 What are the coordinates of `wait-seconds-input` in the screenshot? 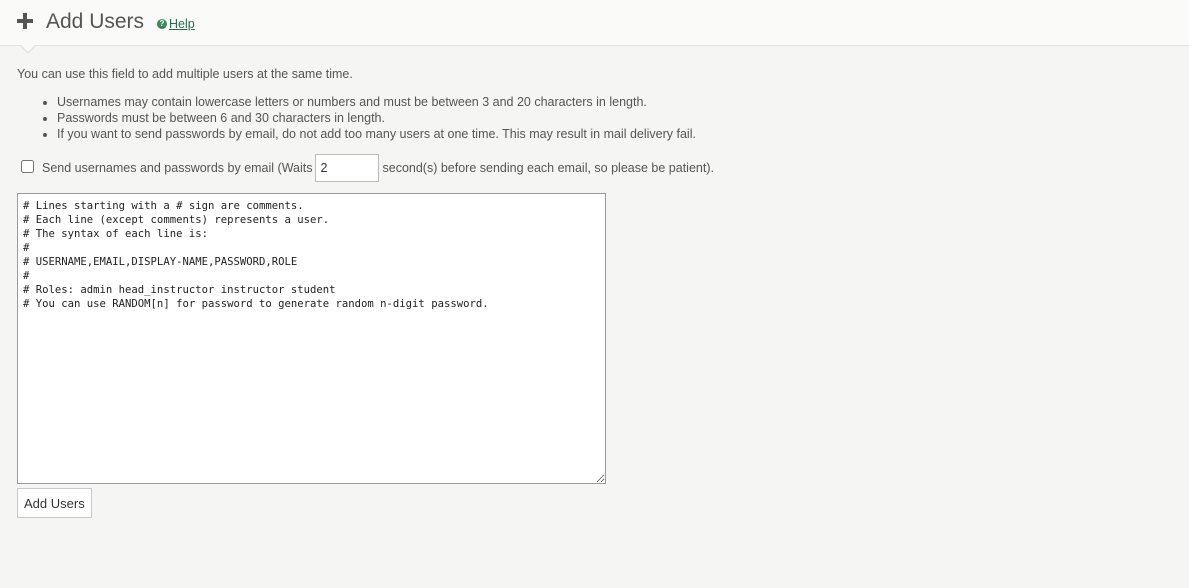 It's located at (346, 168).